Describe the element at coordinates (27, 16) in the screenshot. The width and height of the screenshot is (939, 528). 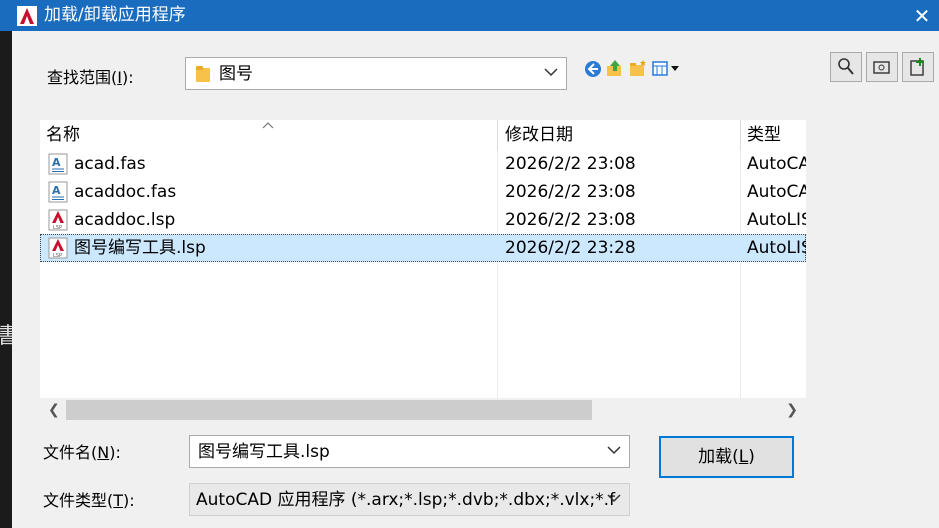
I see `autocad-app-icon` at that location.